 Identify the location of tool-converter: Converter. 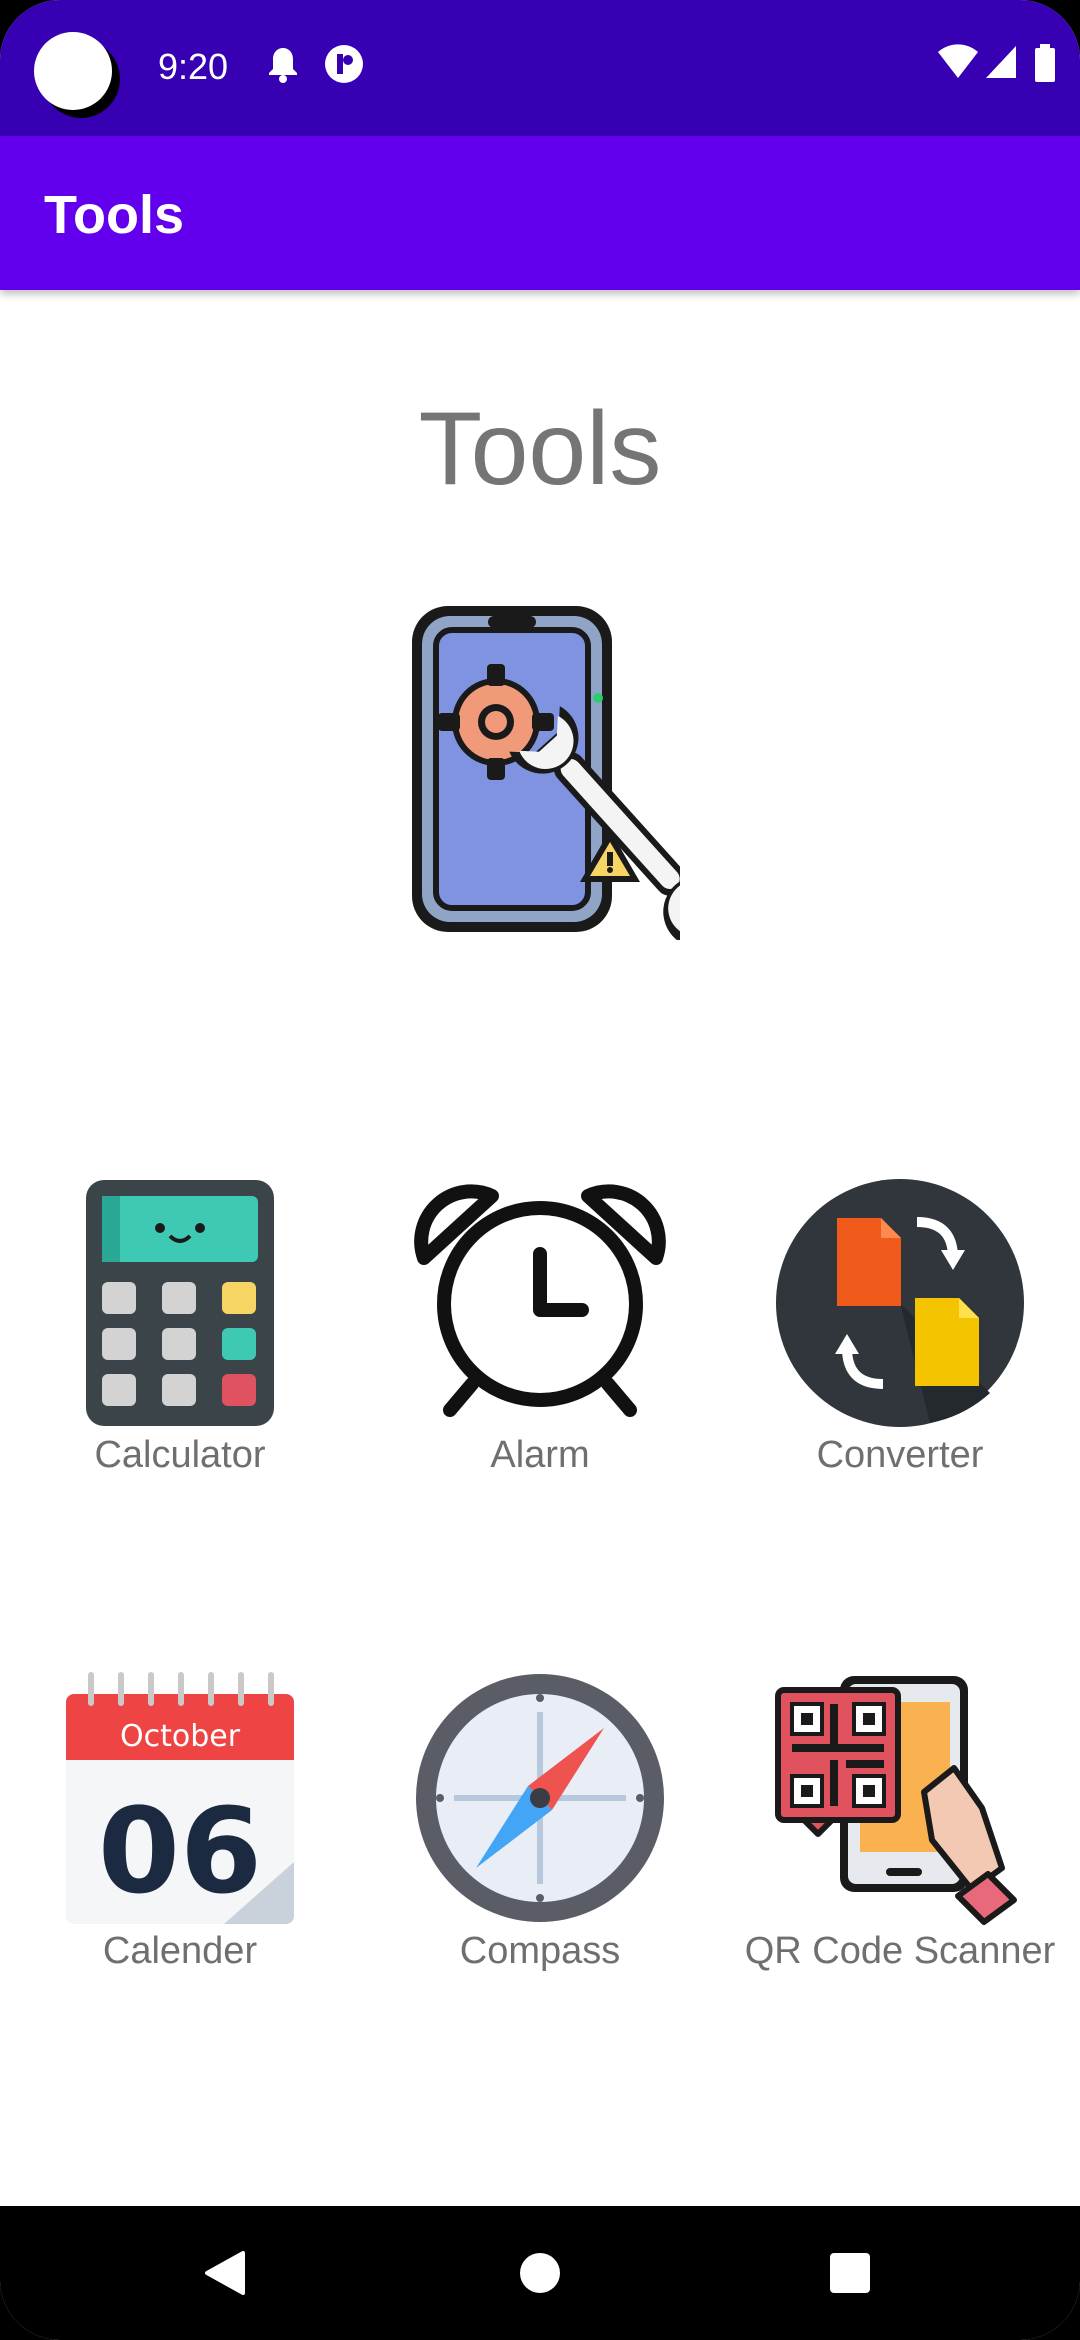
(900, 1358).